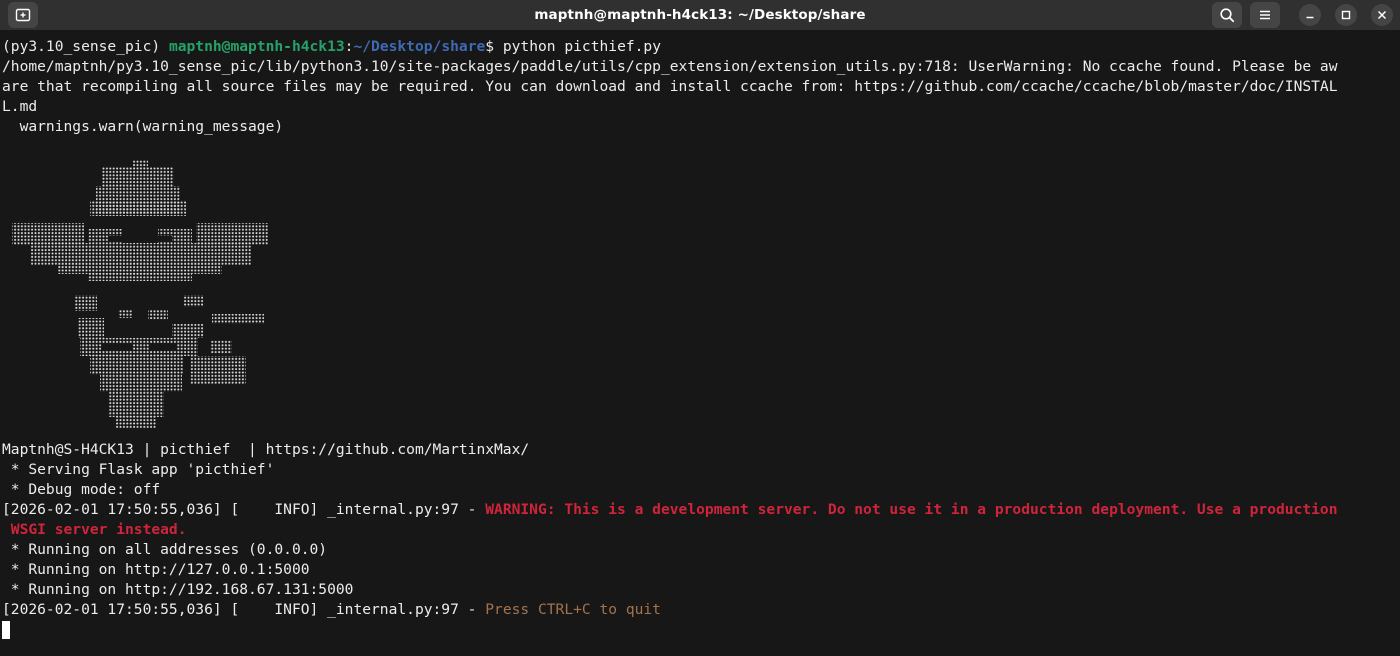 The height and width of the screenshot is (656, 1400). I want to click on running-local-line: * Running on http://127.0.0.1:5000, so click(156, 569).